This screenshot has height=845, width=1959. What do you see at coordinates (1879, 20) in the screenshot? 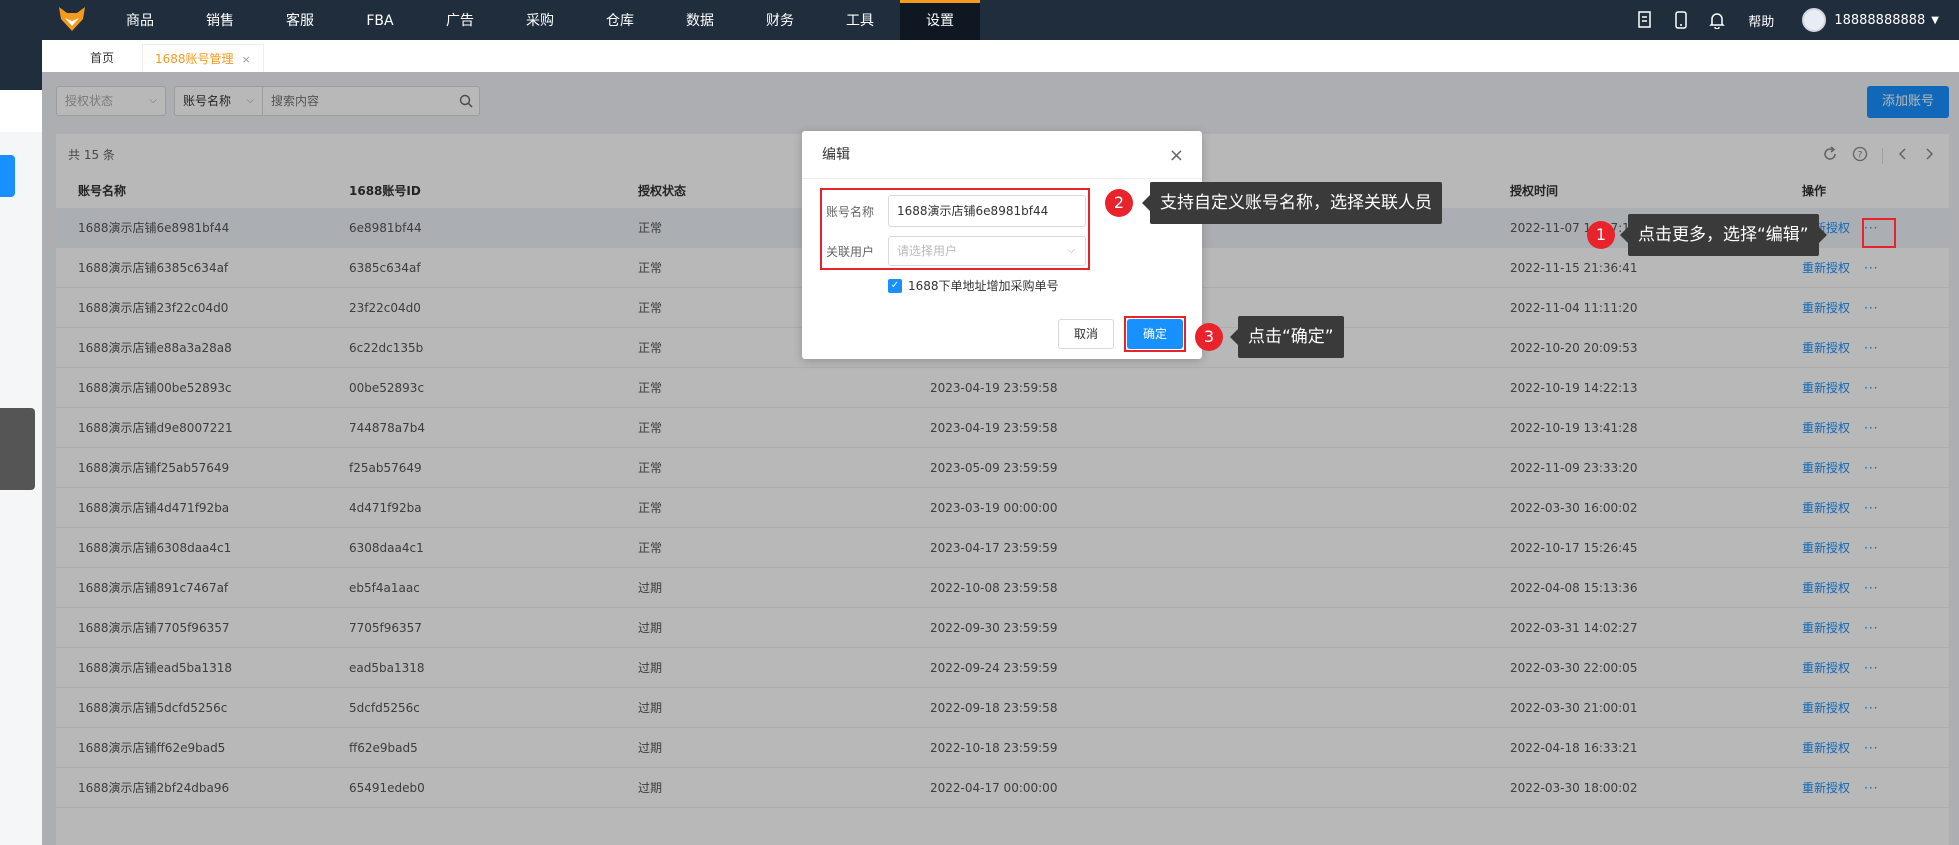
I see `user-phone: 18888888888` at bounding box center [1879, 20].